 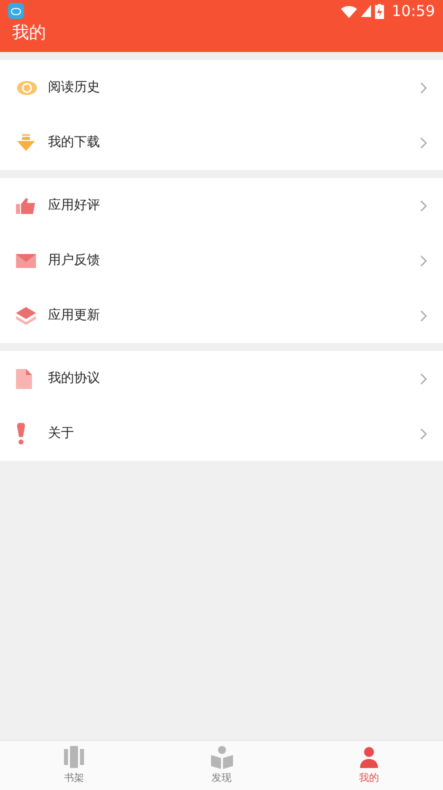 What do you see at coordinates (26, 206) in the screenshot?
I see `thumbs-up-icon` at bounding box center [26, 206].